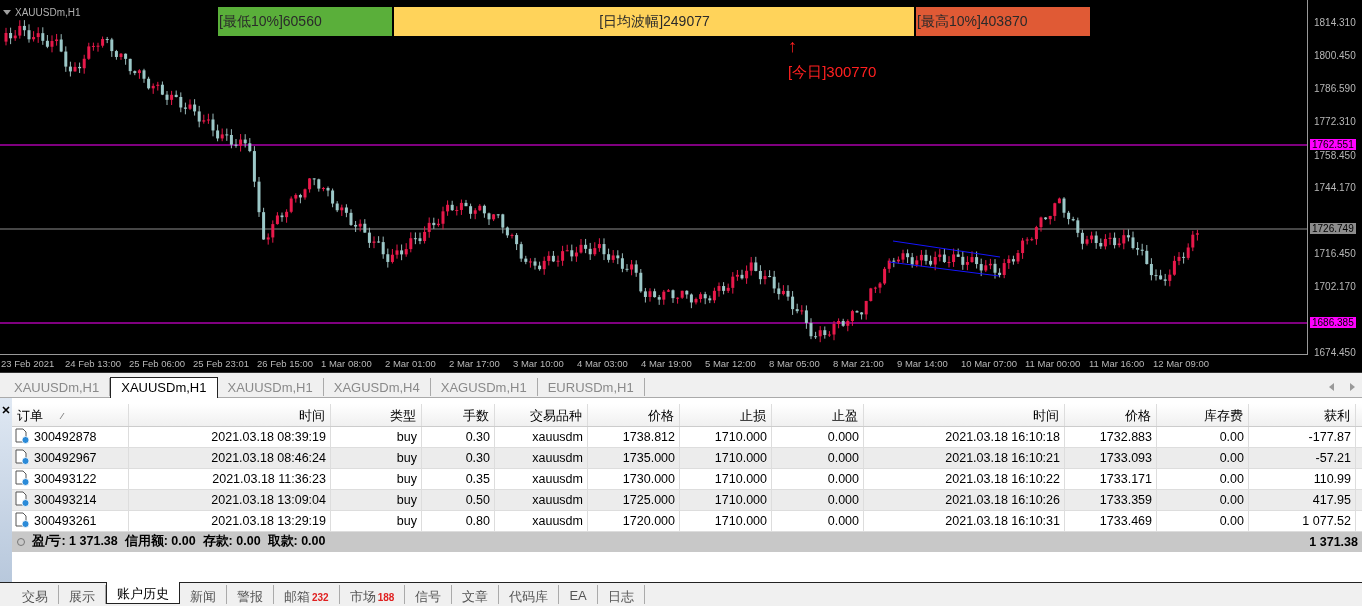  I want to click on table-cell: 2021.03.18 16:10:21, so click(1002, 457).